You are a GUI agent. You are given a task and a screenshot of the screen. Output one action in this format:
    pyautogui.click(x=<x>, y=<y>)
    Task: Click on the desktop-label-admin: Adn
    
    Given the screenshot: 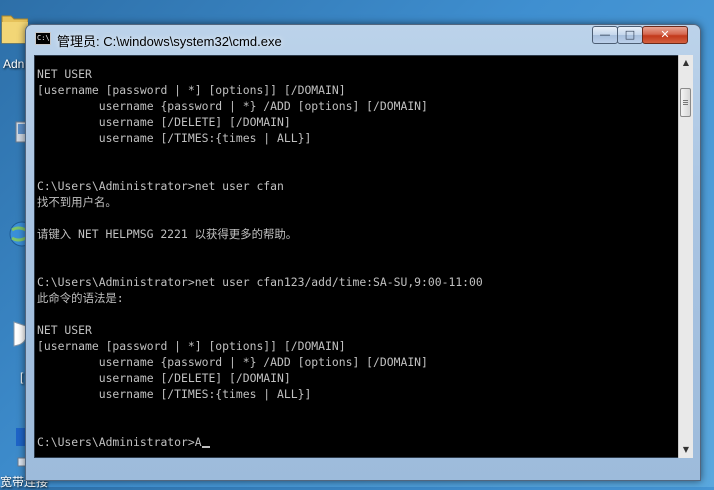 What is the action you would take?
    pyautogui.click(x=13, y=64)
    